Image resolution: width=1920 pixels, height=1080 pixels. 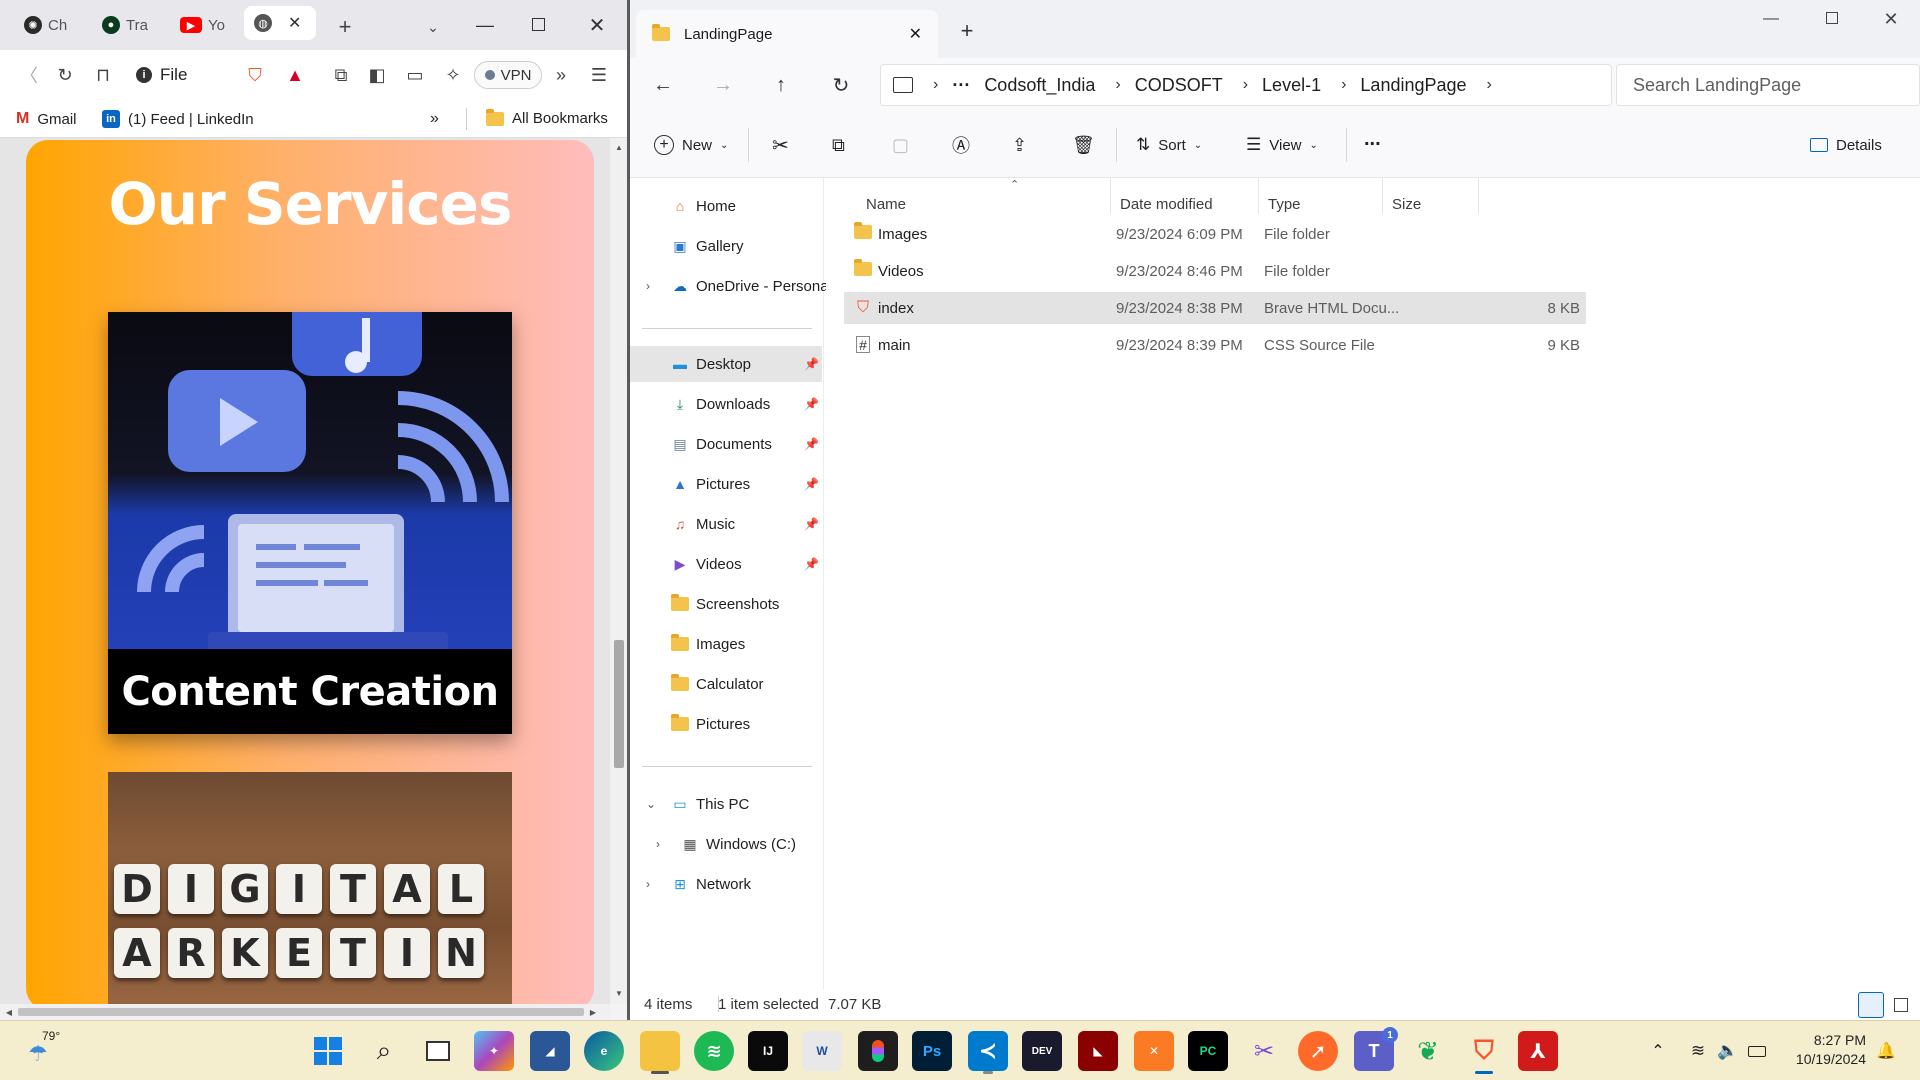 What do you see at coordinates (485, 25) in the screenshot?
I see `minimize-icon: —` at bounding box center [485, 25].